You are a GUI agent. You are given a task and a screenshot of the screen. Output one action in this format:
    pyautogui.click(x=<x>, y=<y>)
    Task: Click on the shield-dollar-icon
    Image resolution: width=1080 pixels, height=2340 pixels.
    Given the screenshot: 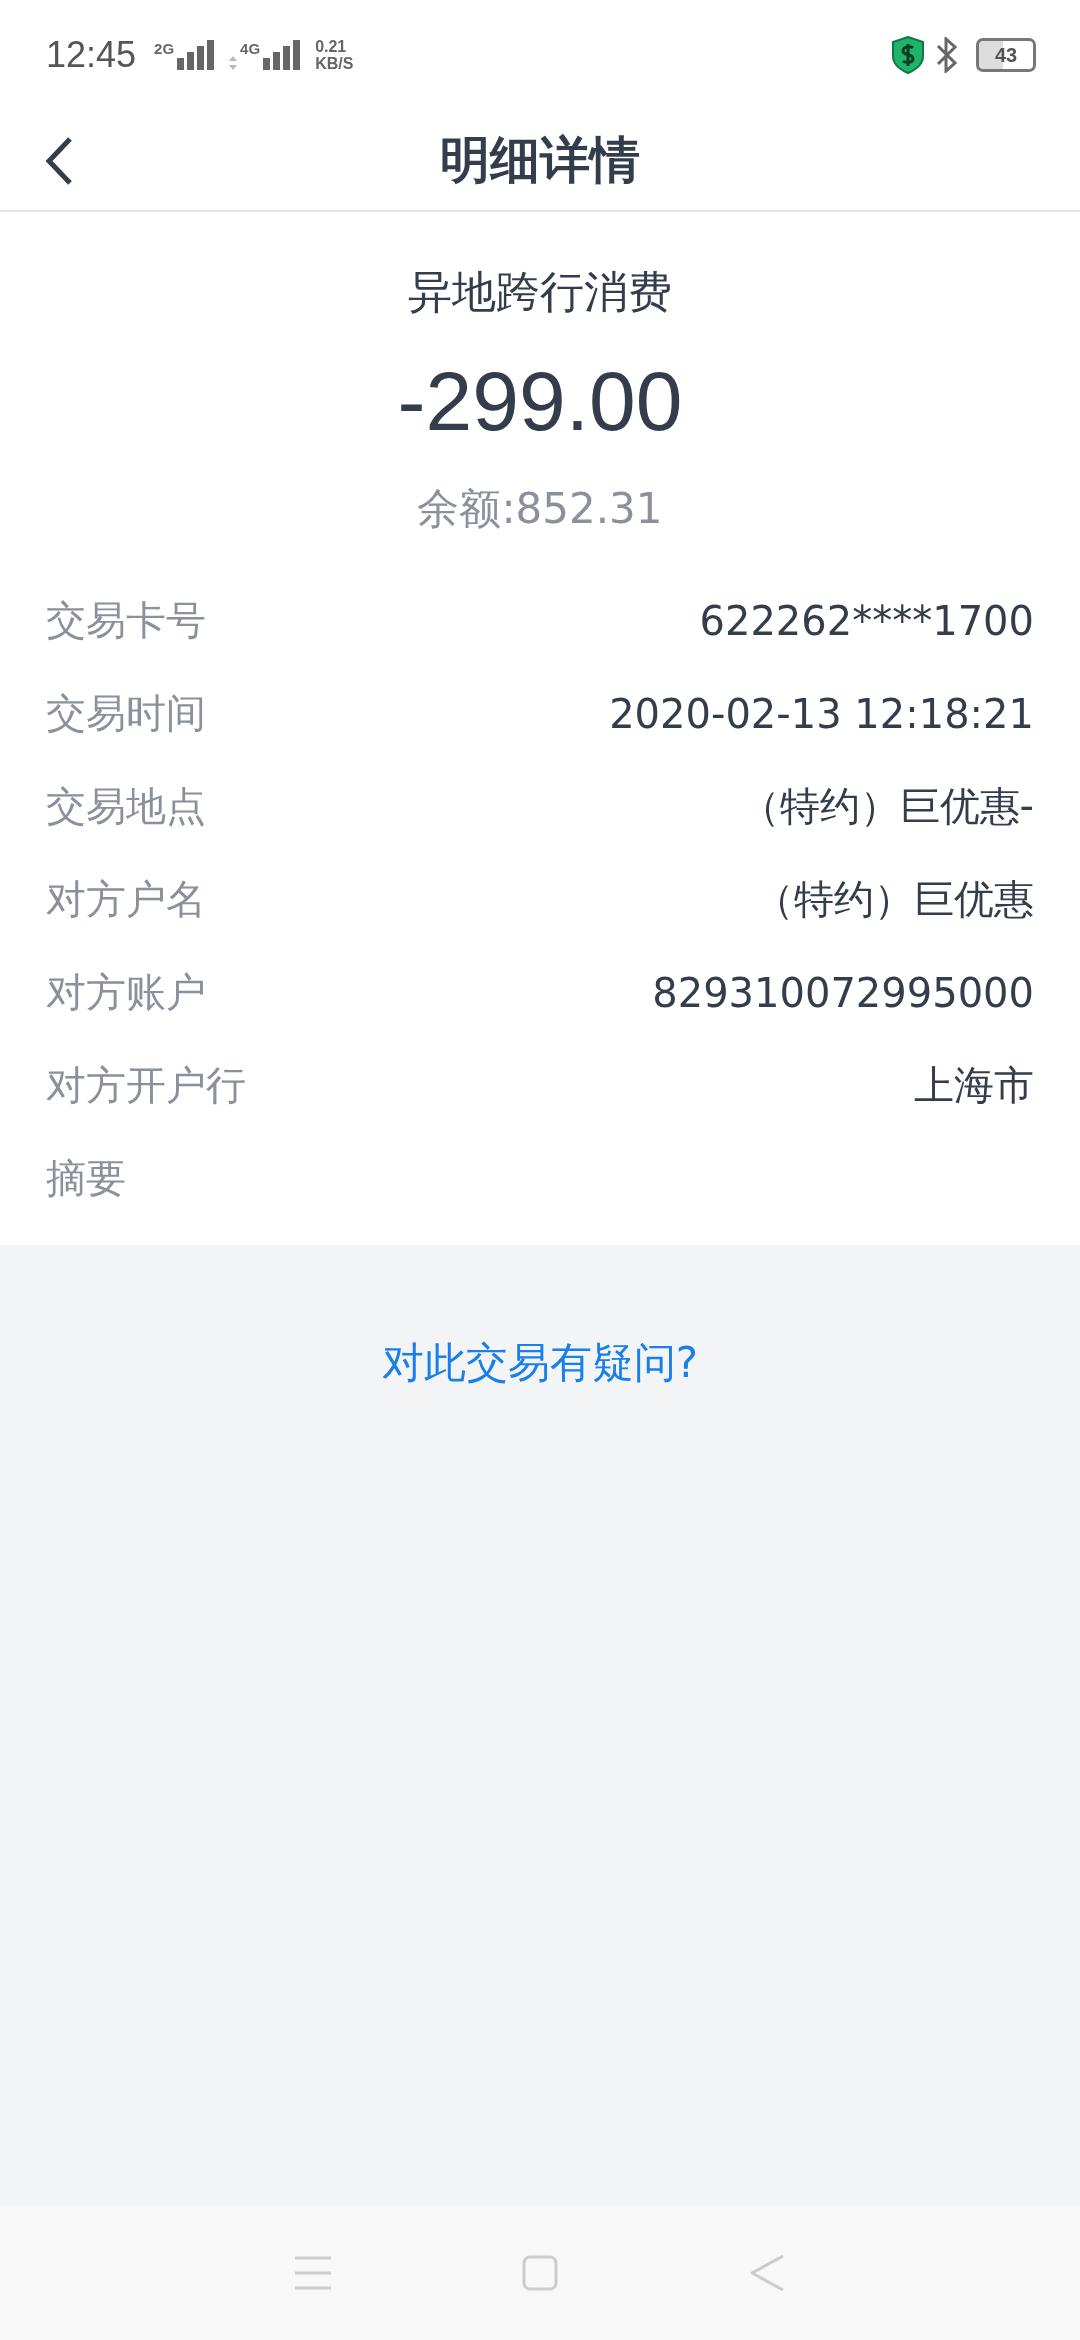 What is the action you would take?
    pyautogui.click(x=908, y=55)
    